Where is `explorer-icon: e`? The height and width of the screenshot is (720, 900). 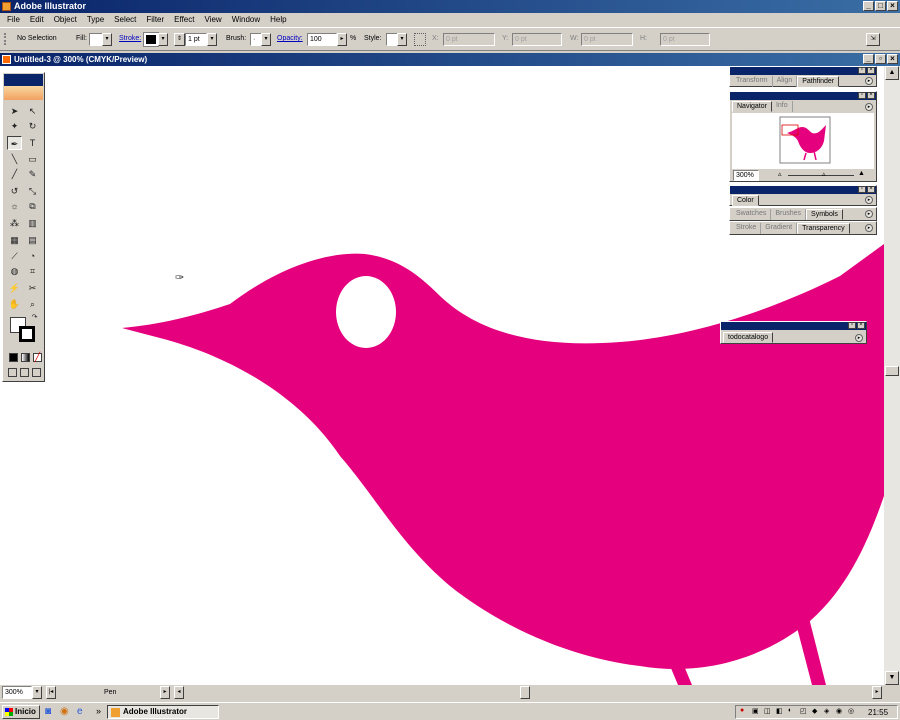
explorer-icon: e is located at coordinates (80, 711).